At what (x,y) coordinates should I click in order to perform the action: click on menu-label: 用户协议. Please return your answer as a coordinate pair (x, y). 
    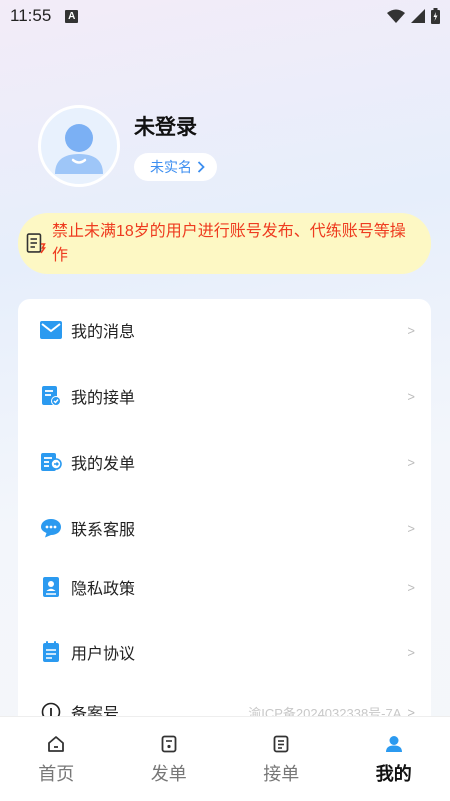
    Looking at the image, I should click on (103, 654).